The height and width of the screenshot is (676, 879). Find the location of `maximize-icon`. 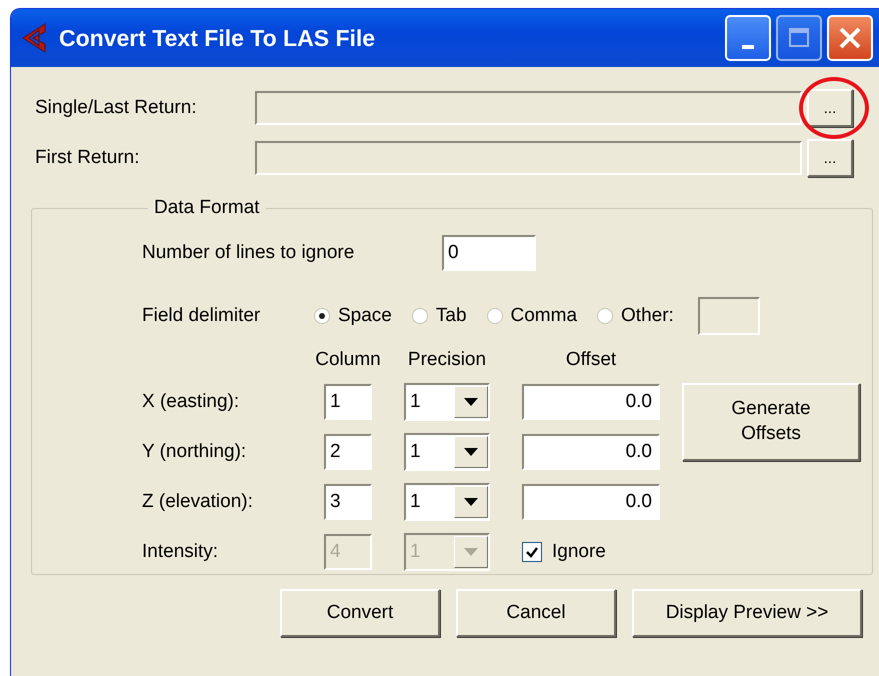

maximize-icon is located at coordinates (799, 38).